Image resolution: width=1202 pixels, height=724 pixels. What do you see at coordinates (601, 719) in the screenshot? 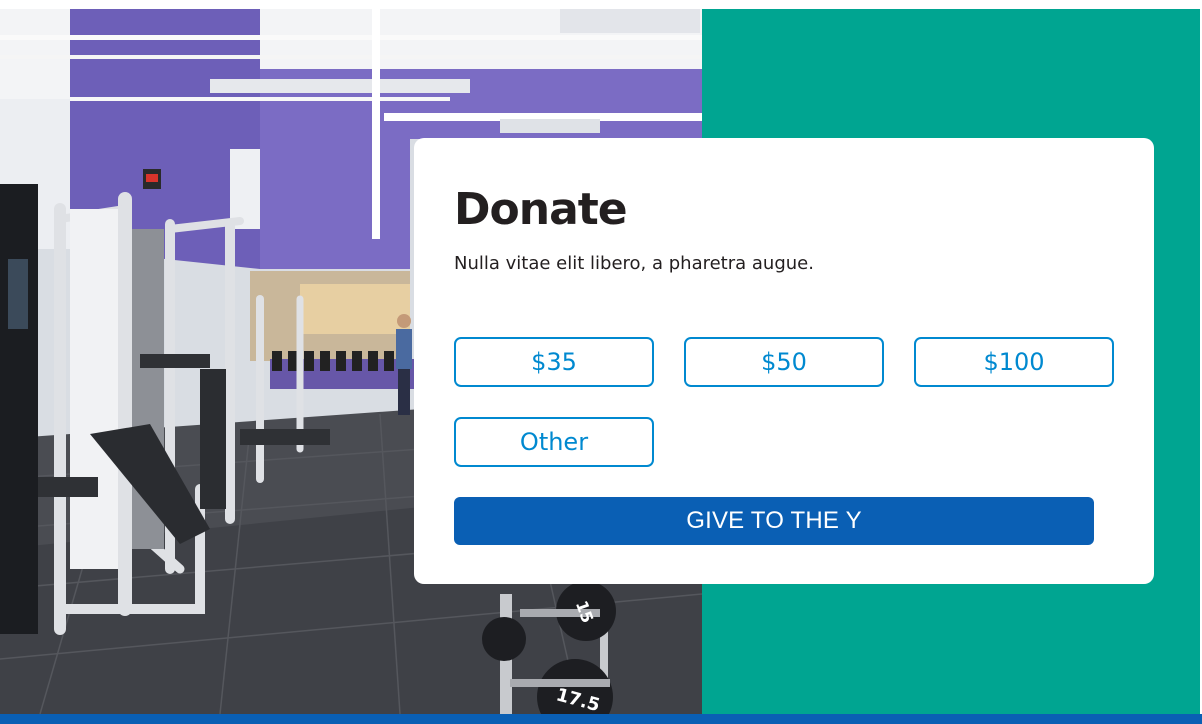
I see `bottom-blue-bar` at bounding box center [601, 719].